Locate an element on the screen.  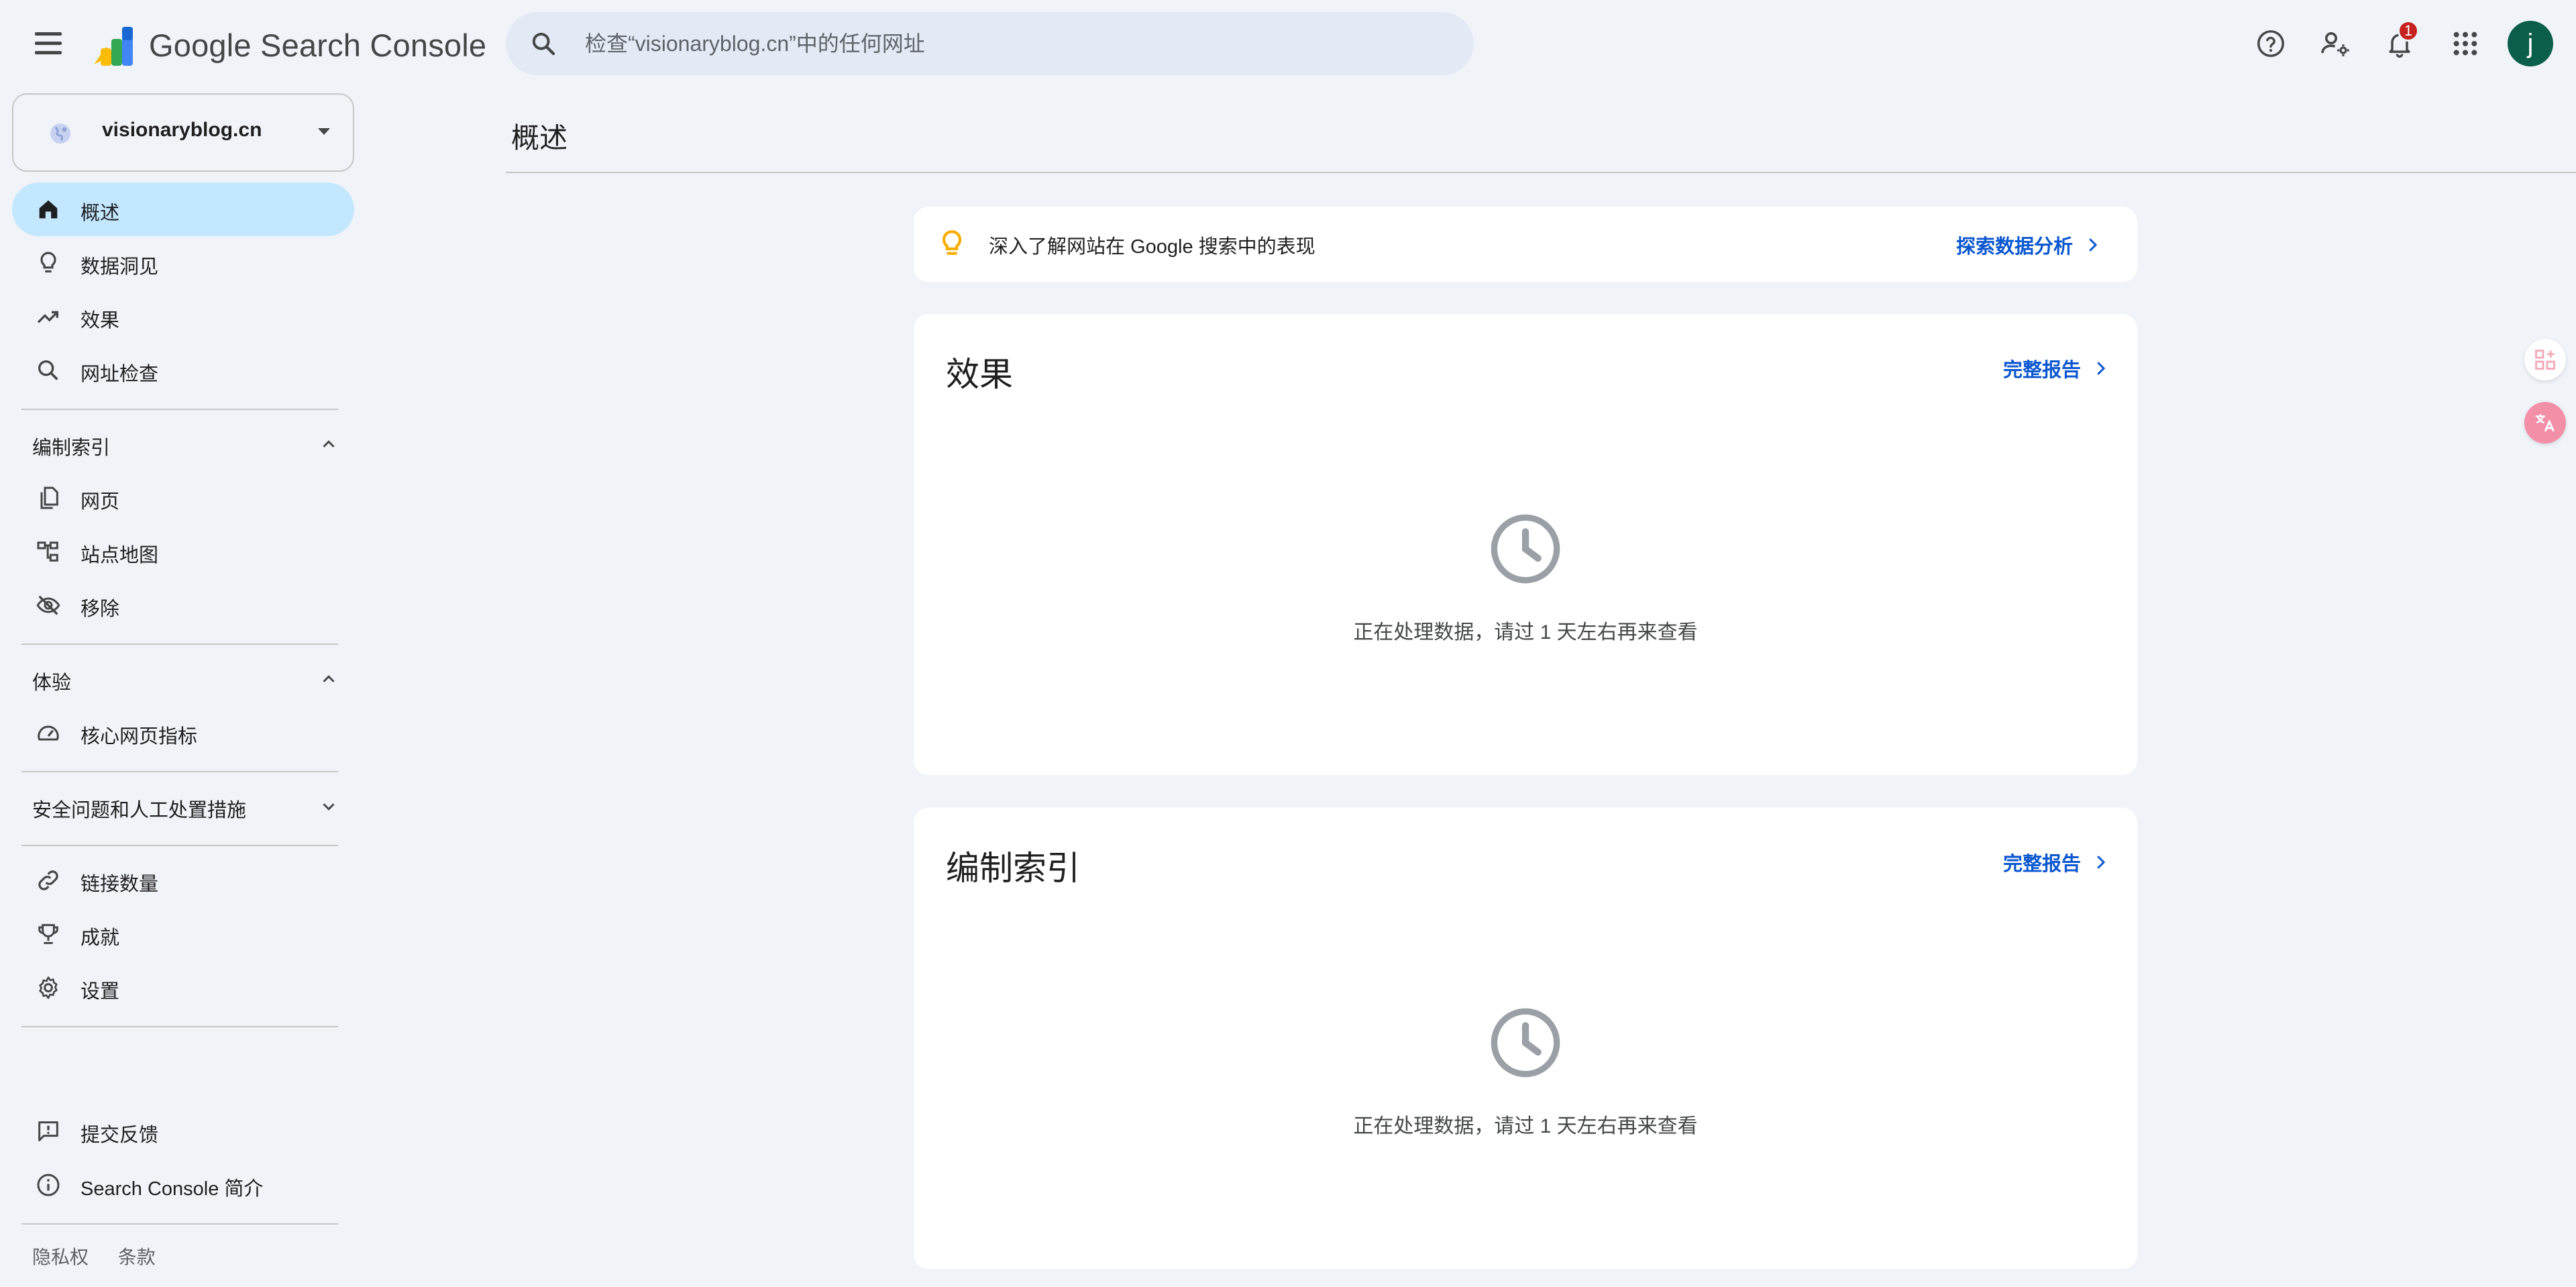
section-title: 安全问题和人工处置措施 is located at coordinates (139, 810).